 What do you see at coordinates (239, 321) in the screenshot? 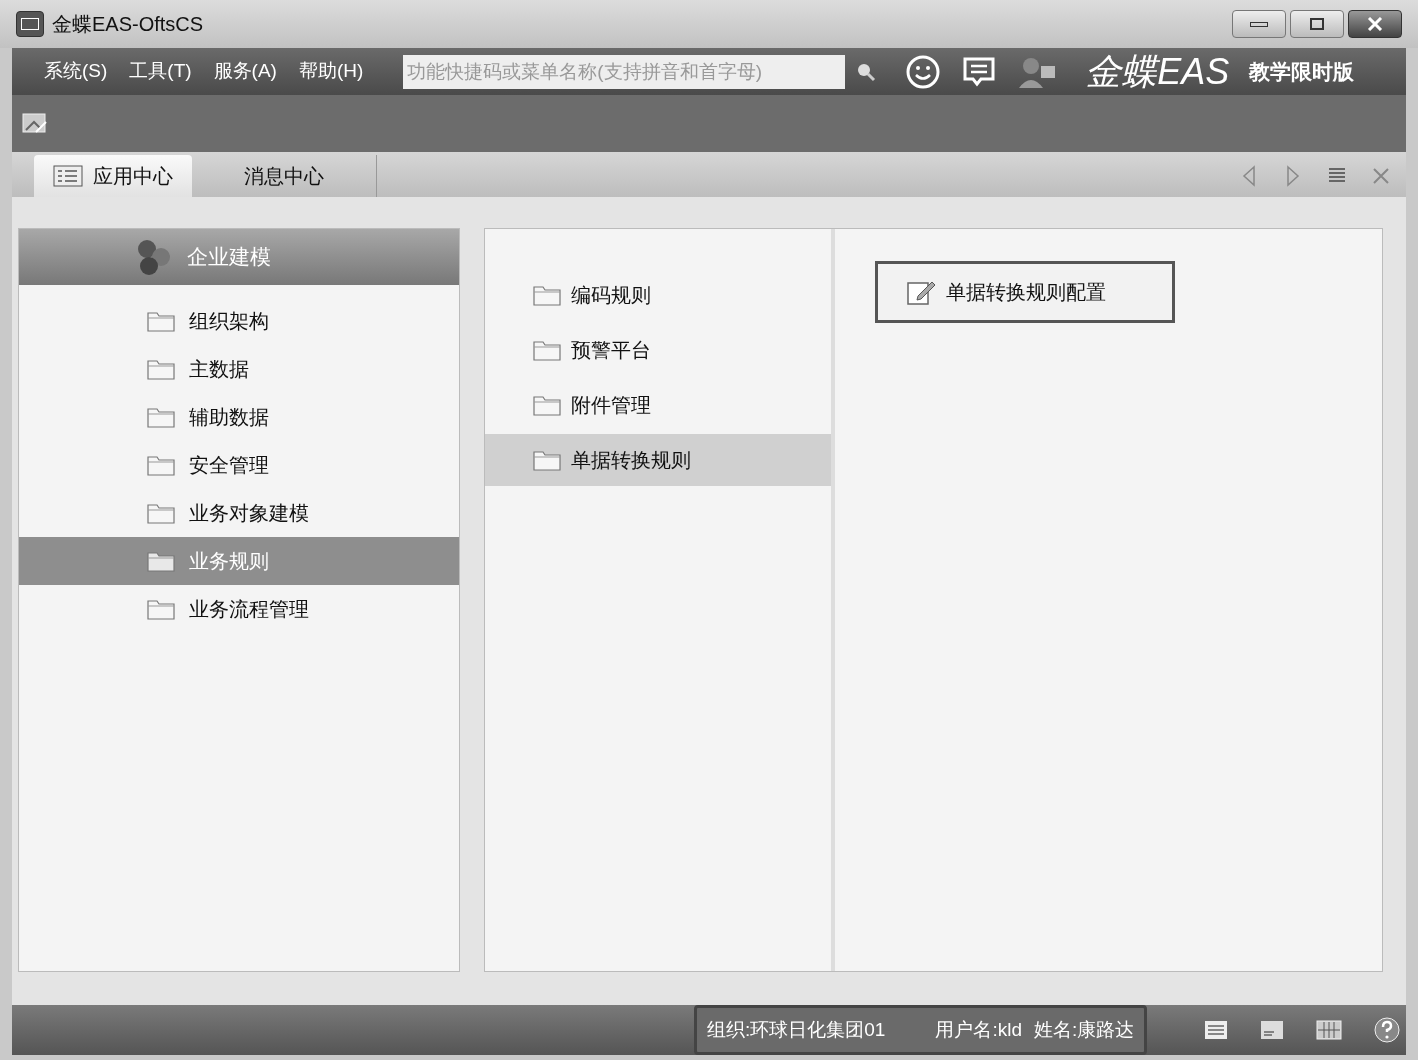
I see `module-item: 组织架构` at bounding box center [239, 321].